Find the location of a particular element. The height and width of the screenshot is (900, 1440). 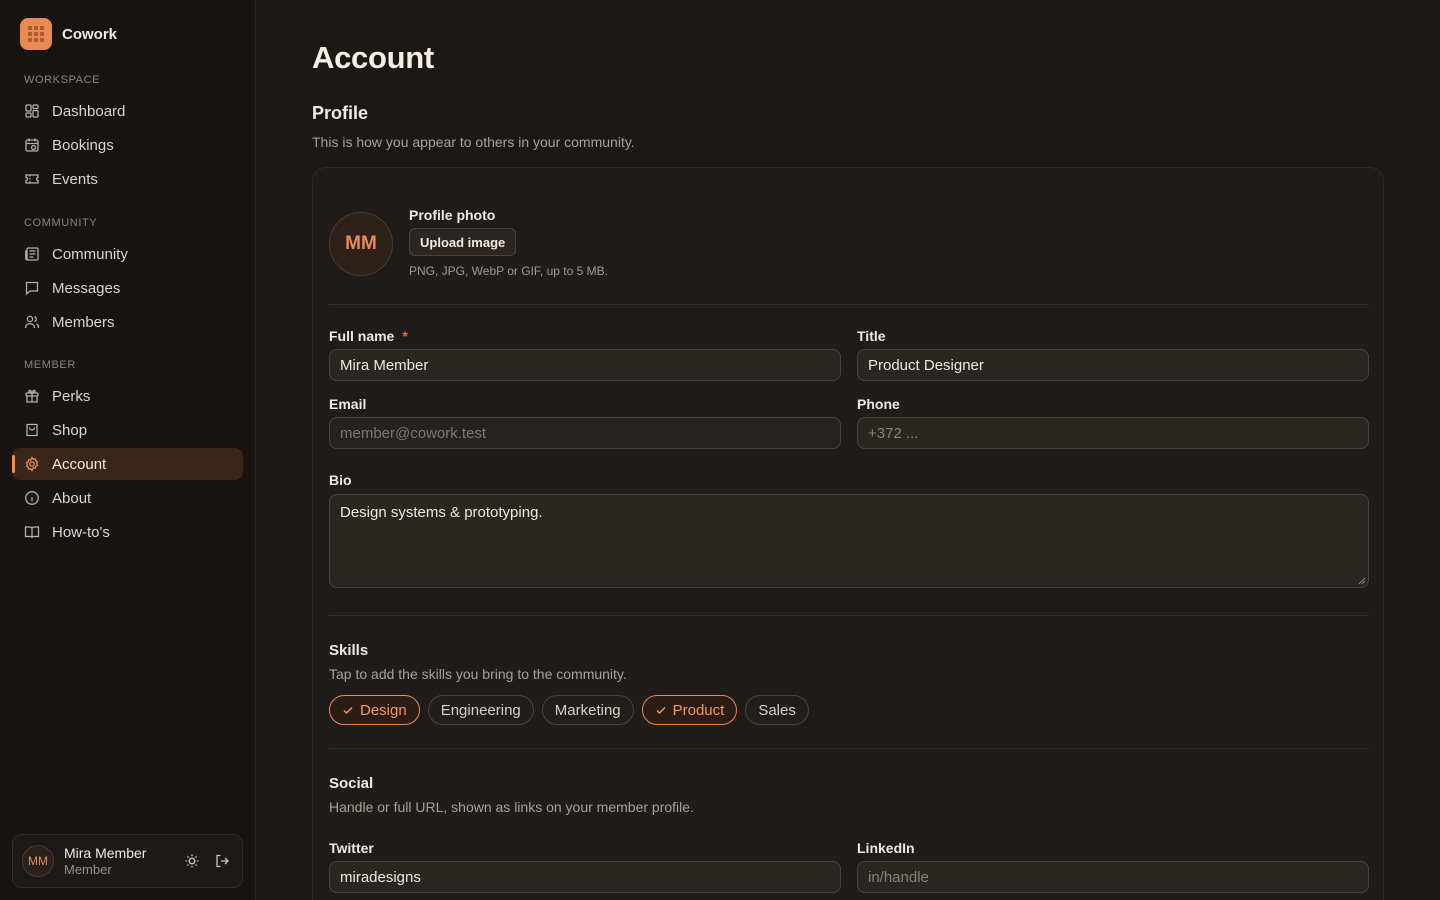

linkedin-field: in/handle is located at coordinates (1113, 877).